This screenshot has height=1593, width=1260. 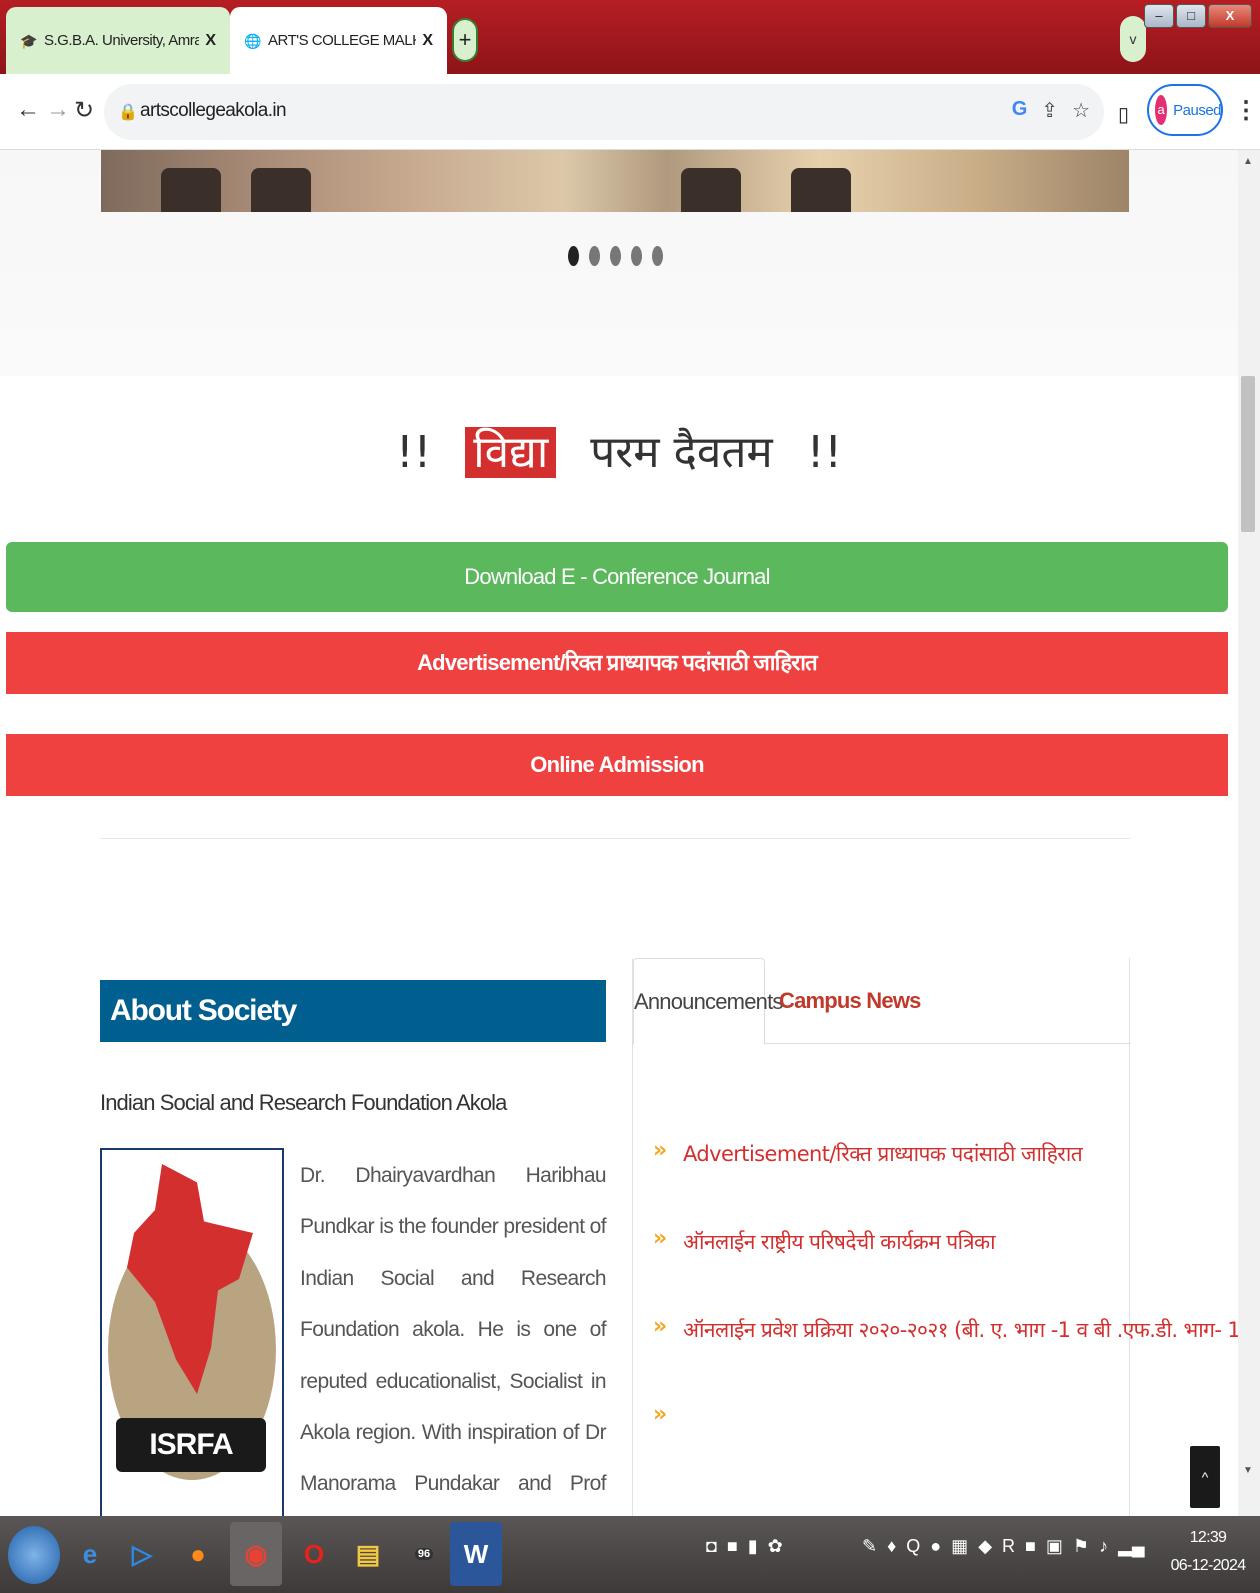 I want to click on firefox-icon: ●, so click(x=198, y=1554).